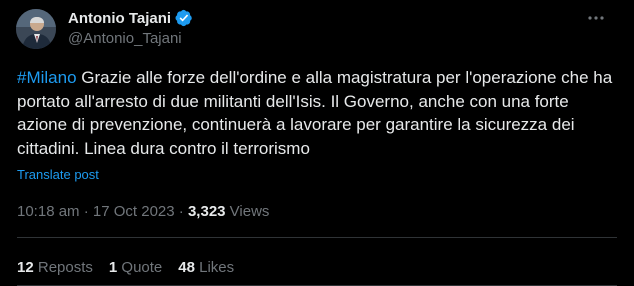 The height and width of the screenshot is (286, 634). I want to click on avatar, so click(36, 29).